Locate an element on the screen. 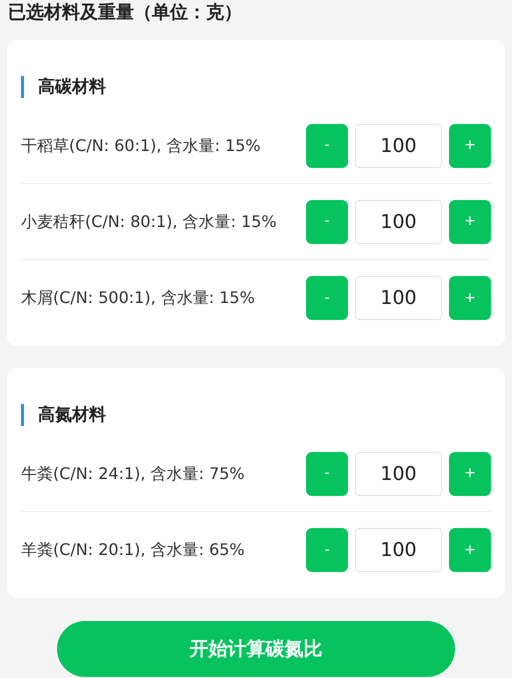 The image size is (512, 678). material-label: 木屑(C/N: 500:1), 含水量: 15% is located at coordinates (138, 298).